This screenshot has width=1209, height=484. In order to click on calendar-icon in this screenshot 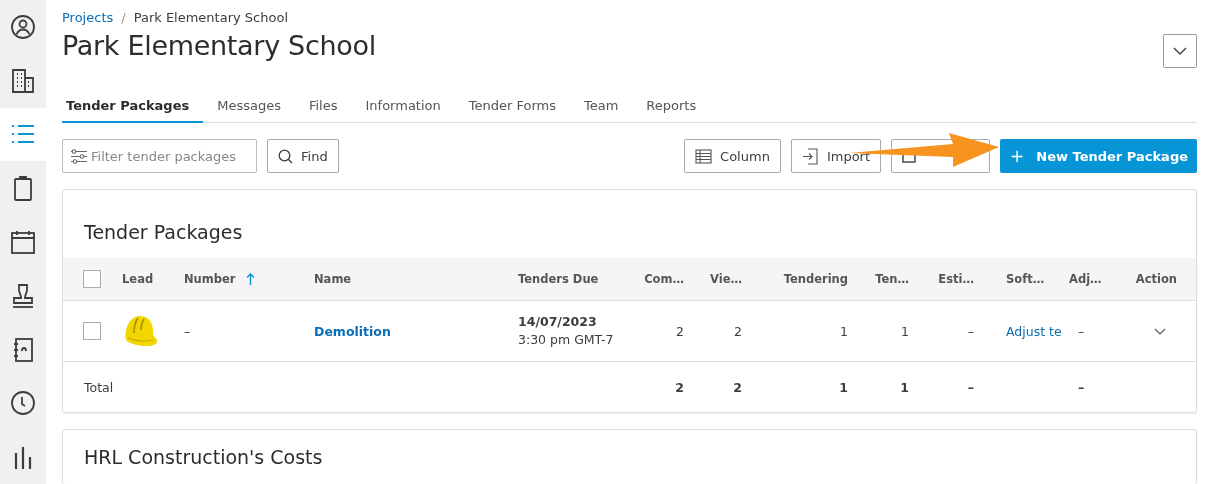, I will do `click(23, 242)`.